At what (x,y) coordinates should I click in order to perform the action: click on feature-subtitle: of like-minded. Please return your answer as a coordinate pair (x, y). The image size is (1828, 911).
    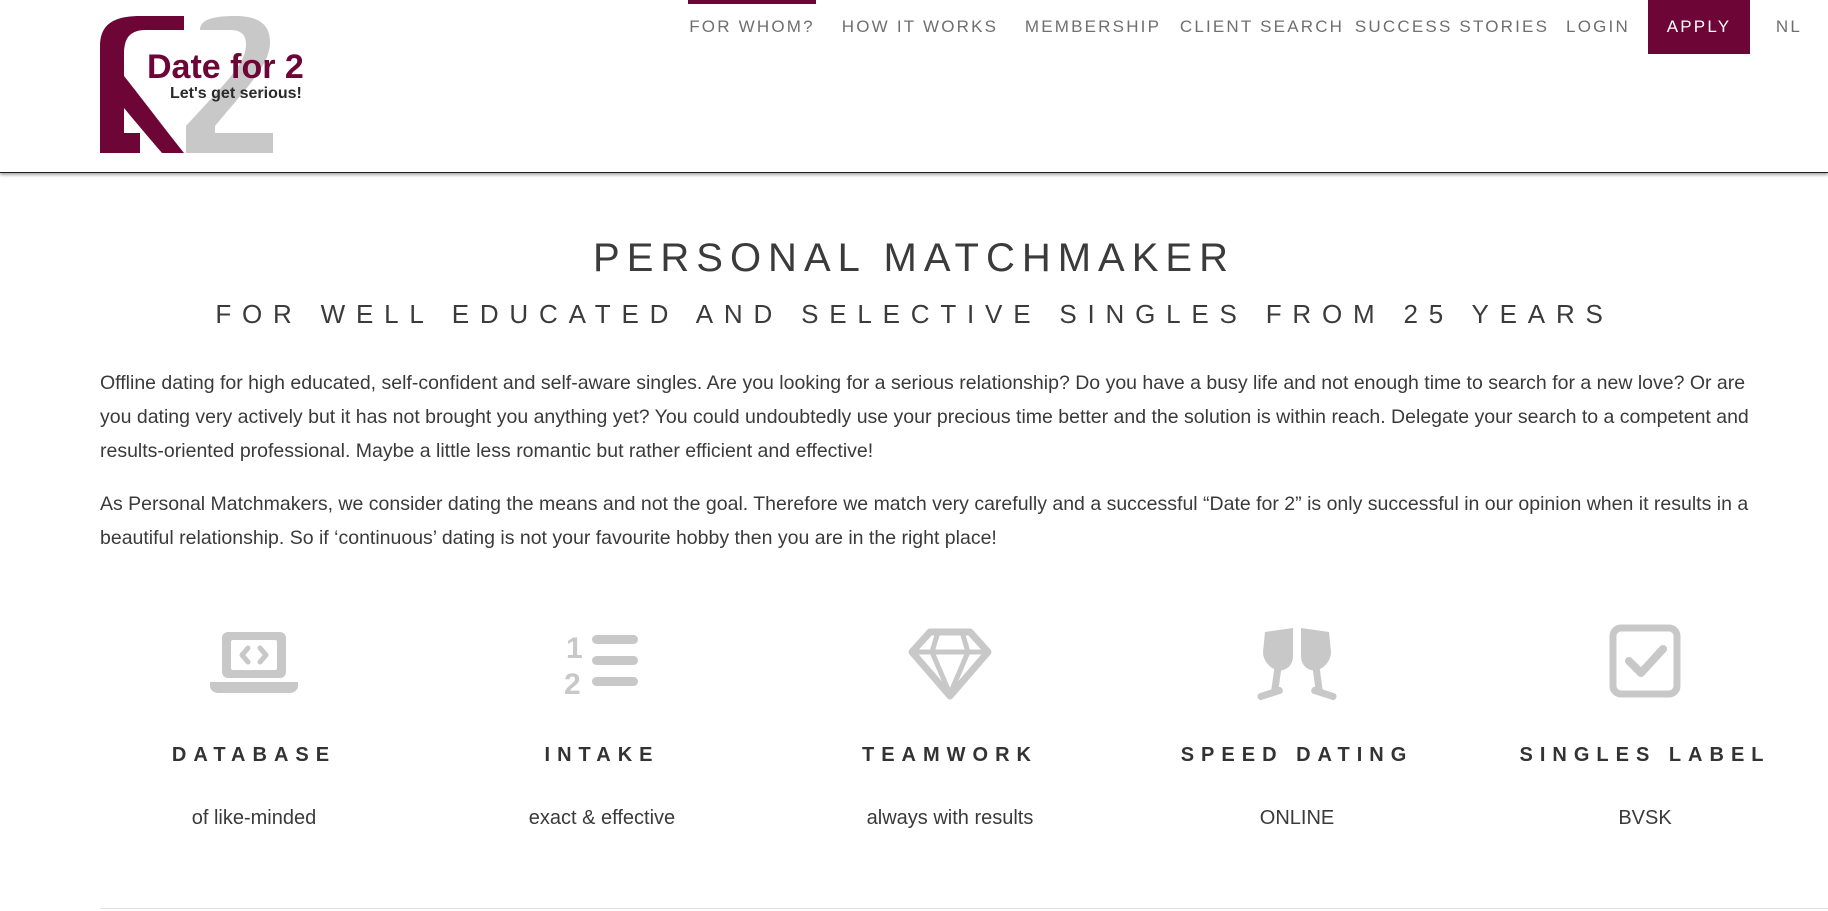
    Looking at the image, I should click on (254, 818).